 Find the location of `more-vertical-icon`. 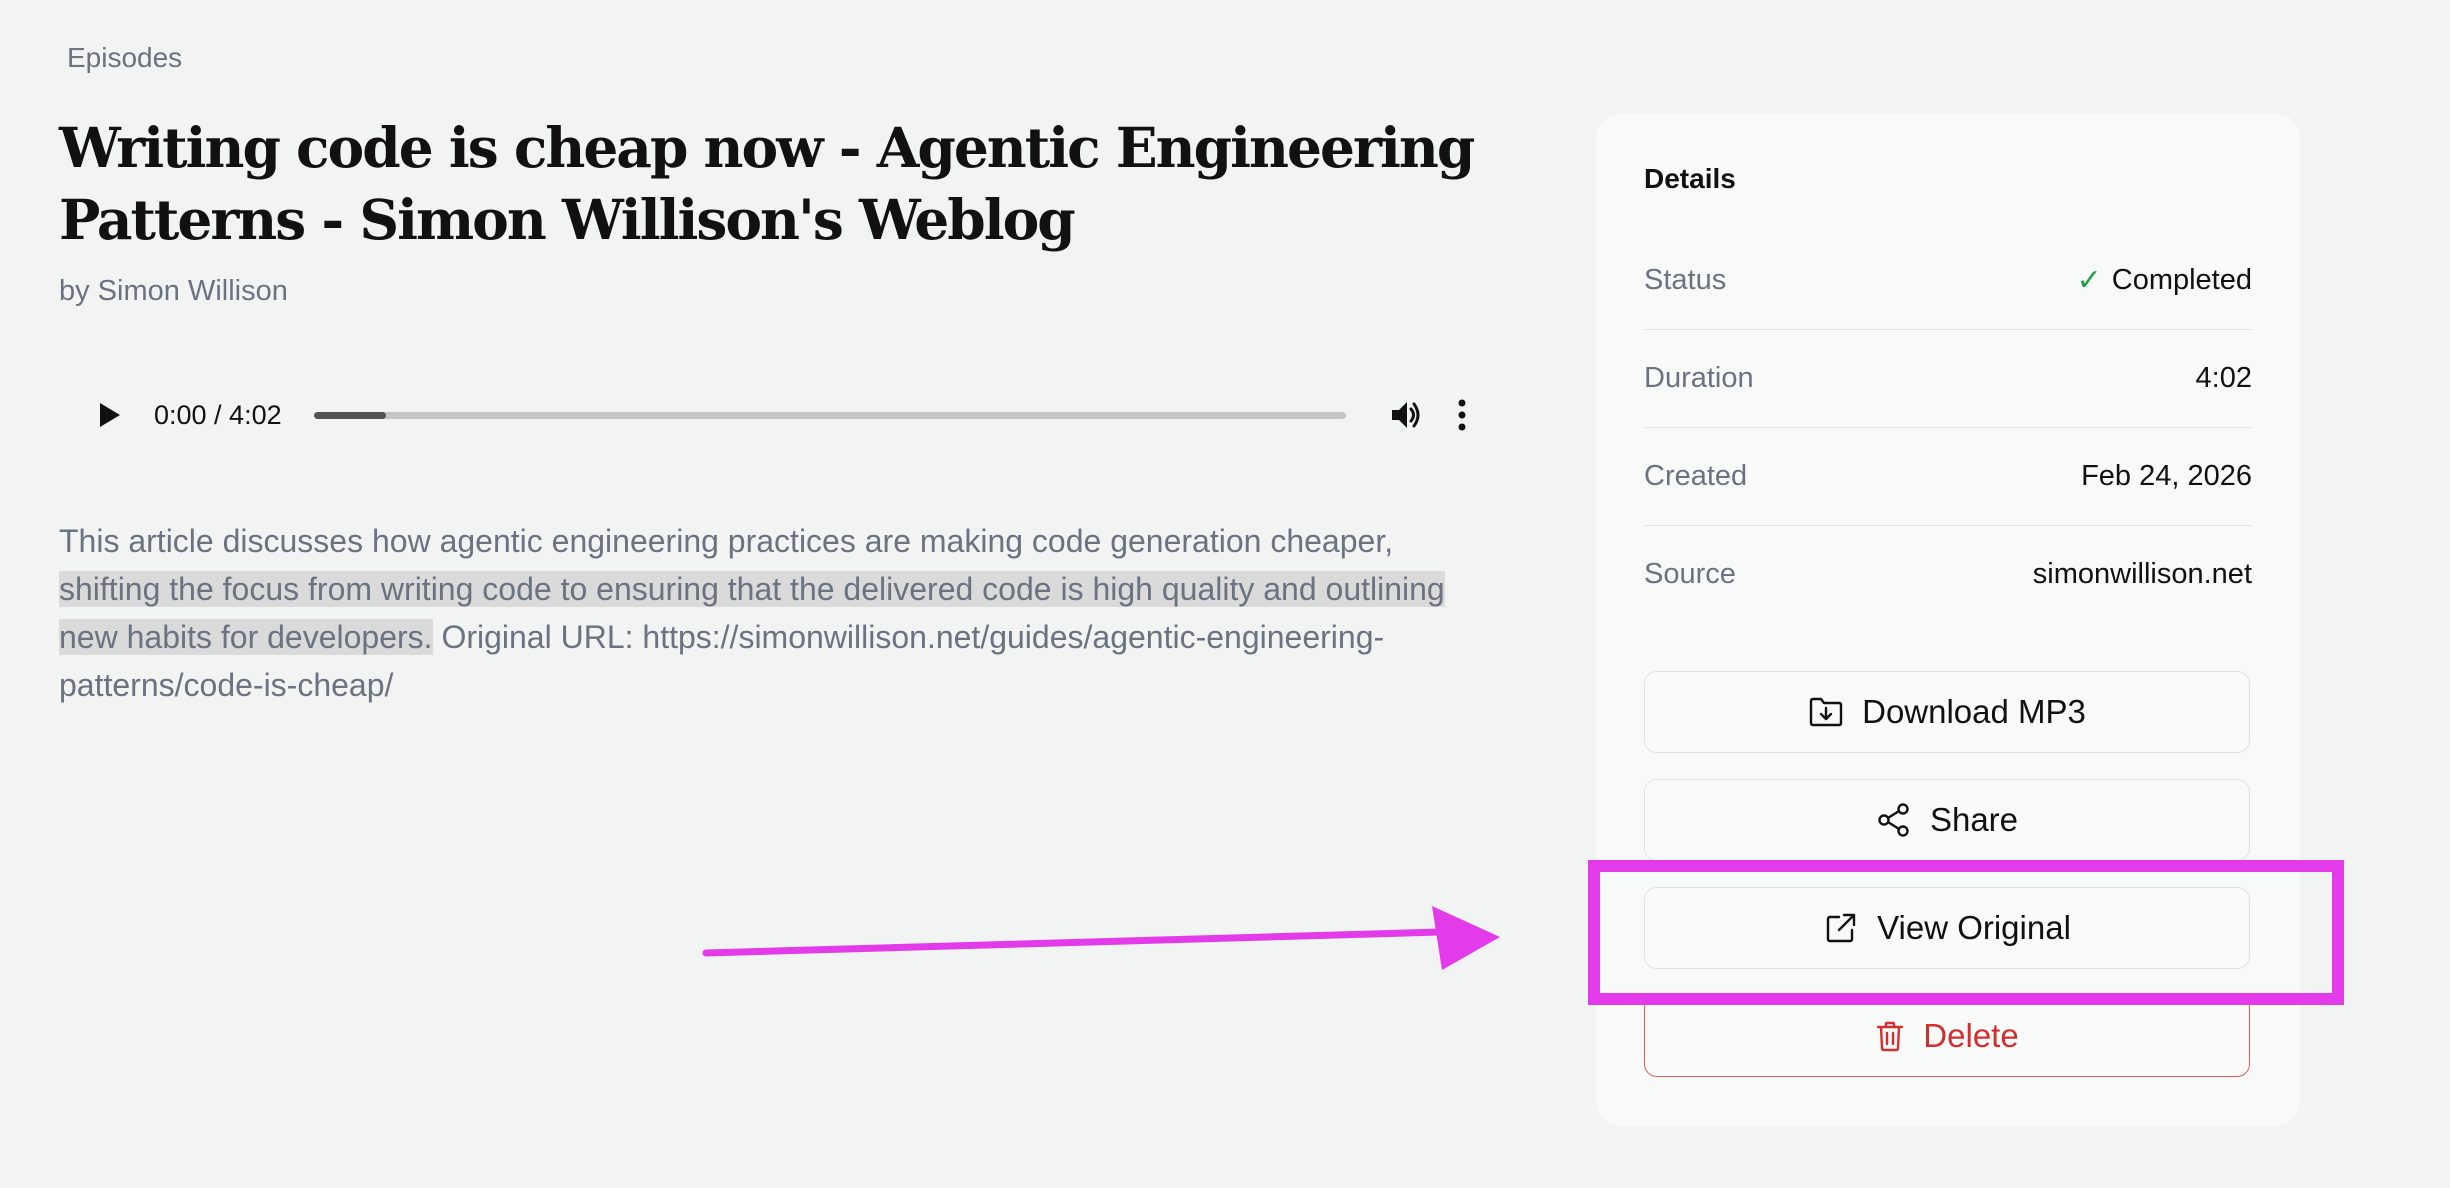

more-vertical-icon is located at coordinates (1462, 415).